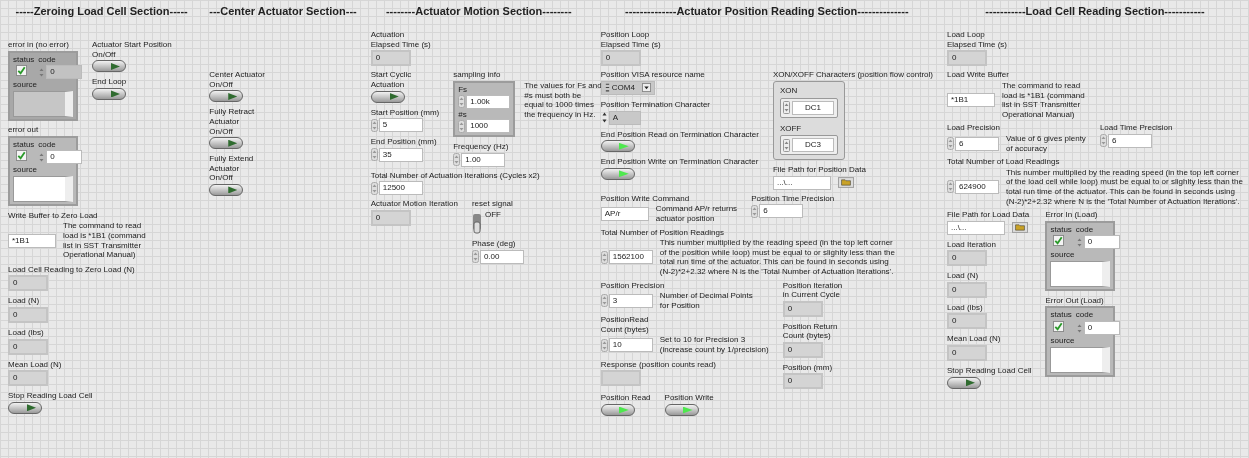 This screenshot has height=458, width=1249. What do you see at coordinates (807, 367) in the screenshot?
I see `control-label: Position (mm)` at bounding box center [807, 367].